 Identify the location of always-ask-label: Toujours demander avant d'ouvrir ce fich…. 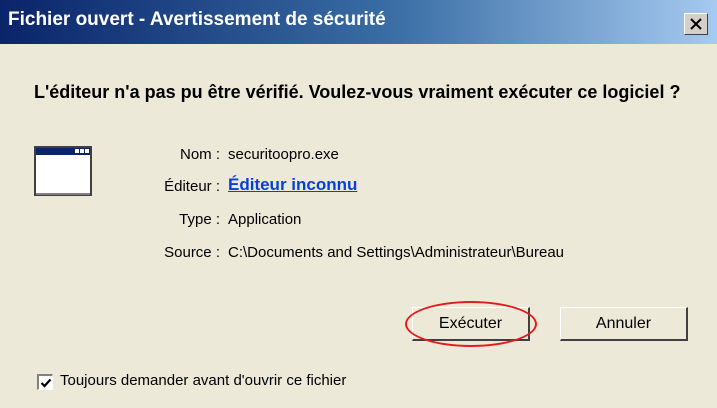
(203, 380).